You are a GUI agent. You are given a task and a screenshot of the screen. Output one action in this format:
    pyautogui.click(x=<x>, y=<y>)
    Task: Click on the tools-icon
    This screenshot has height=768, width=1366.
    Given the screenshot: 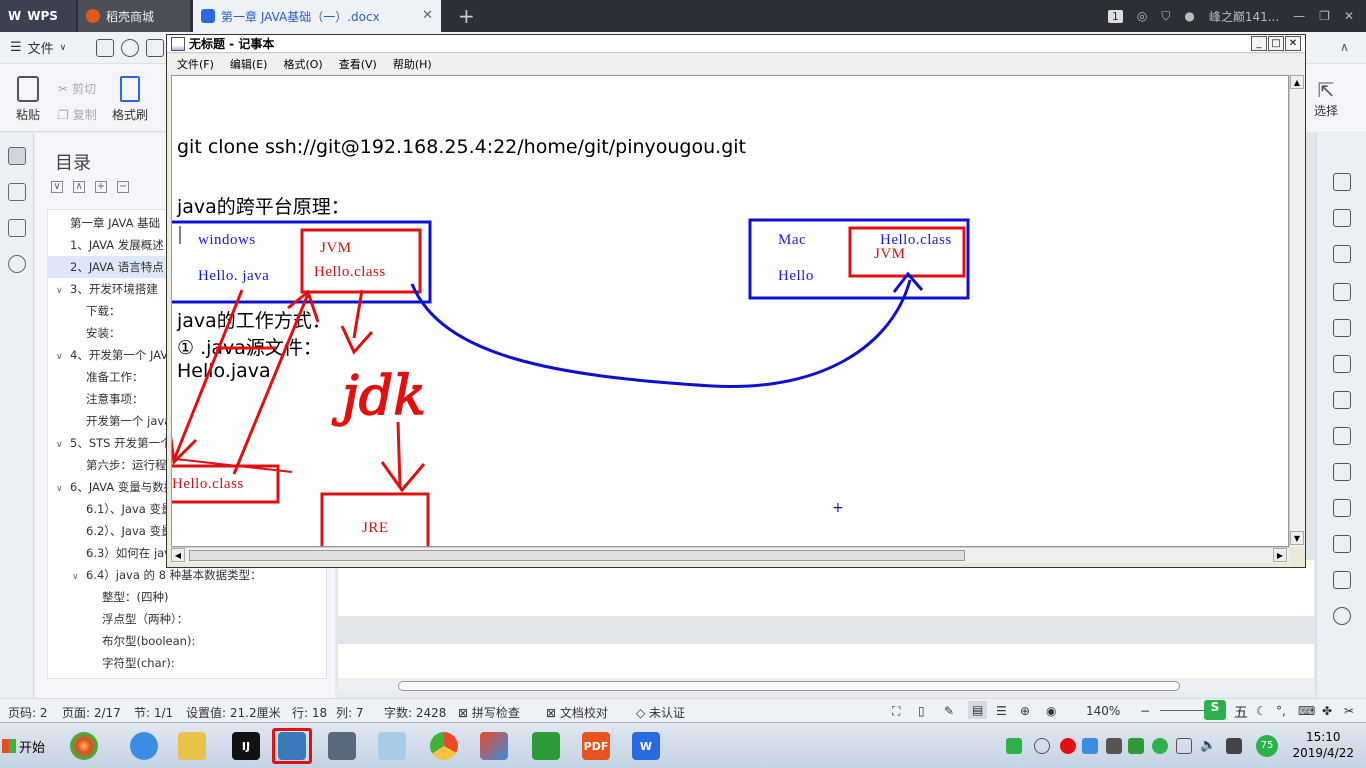 What is the action you would take?
    pyautogui.click(x=1342, y=580)
    